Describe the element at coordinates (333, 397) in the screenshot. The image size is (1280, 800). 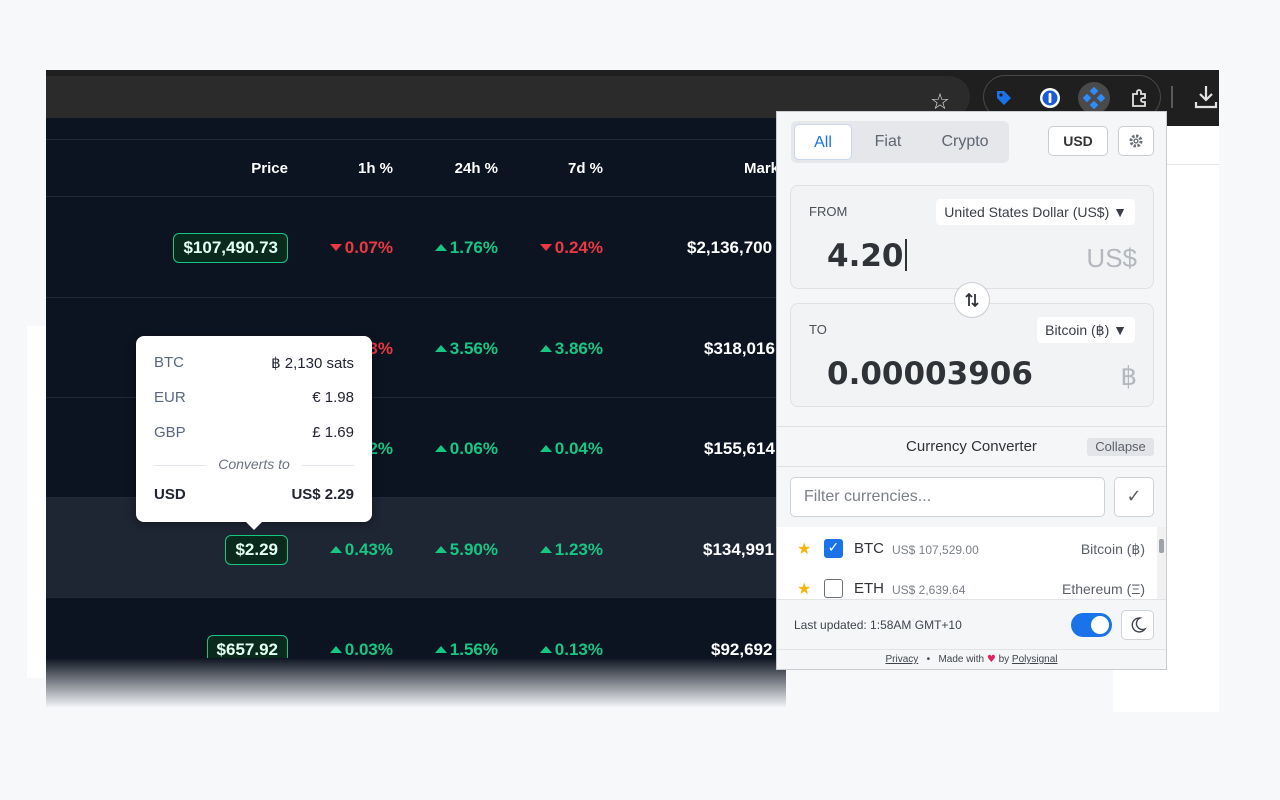
I see `tooltip-value: € 1.98` at that location.